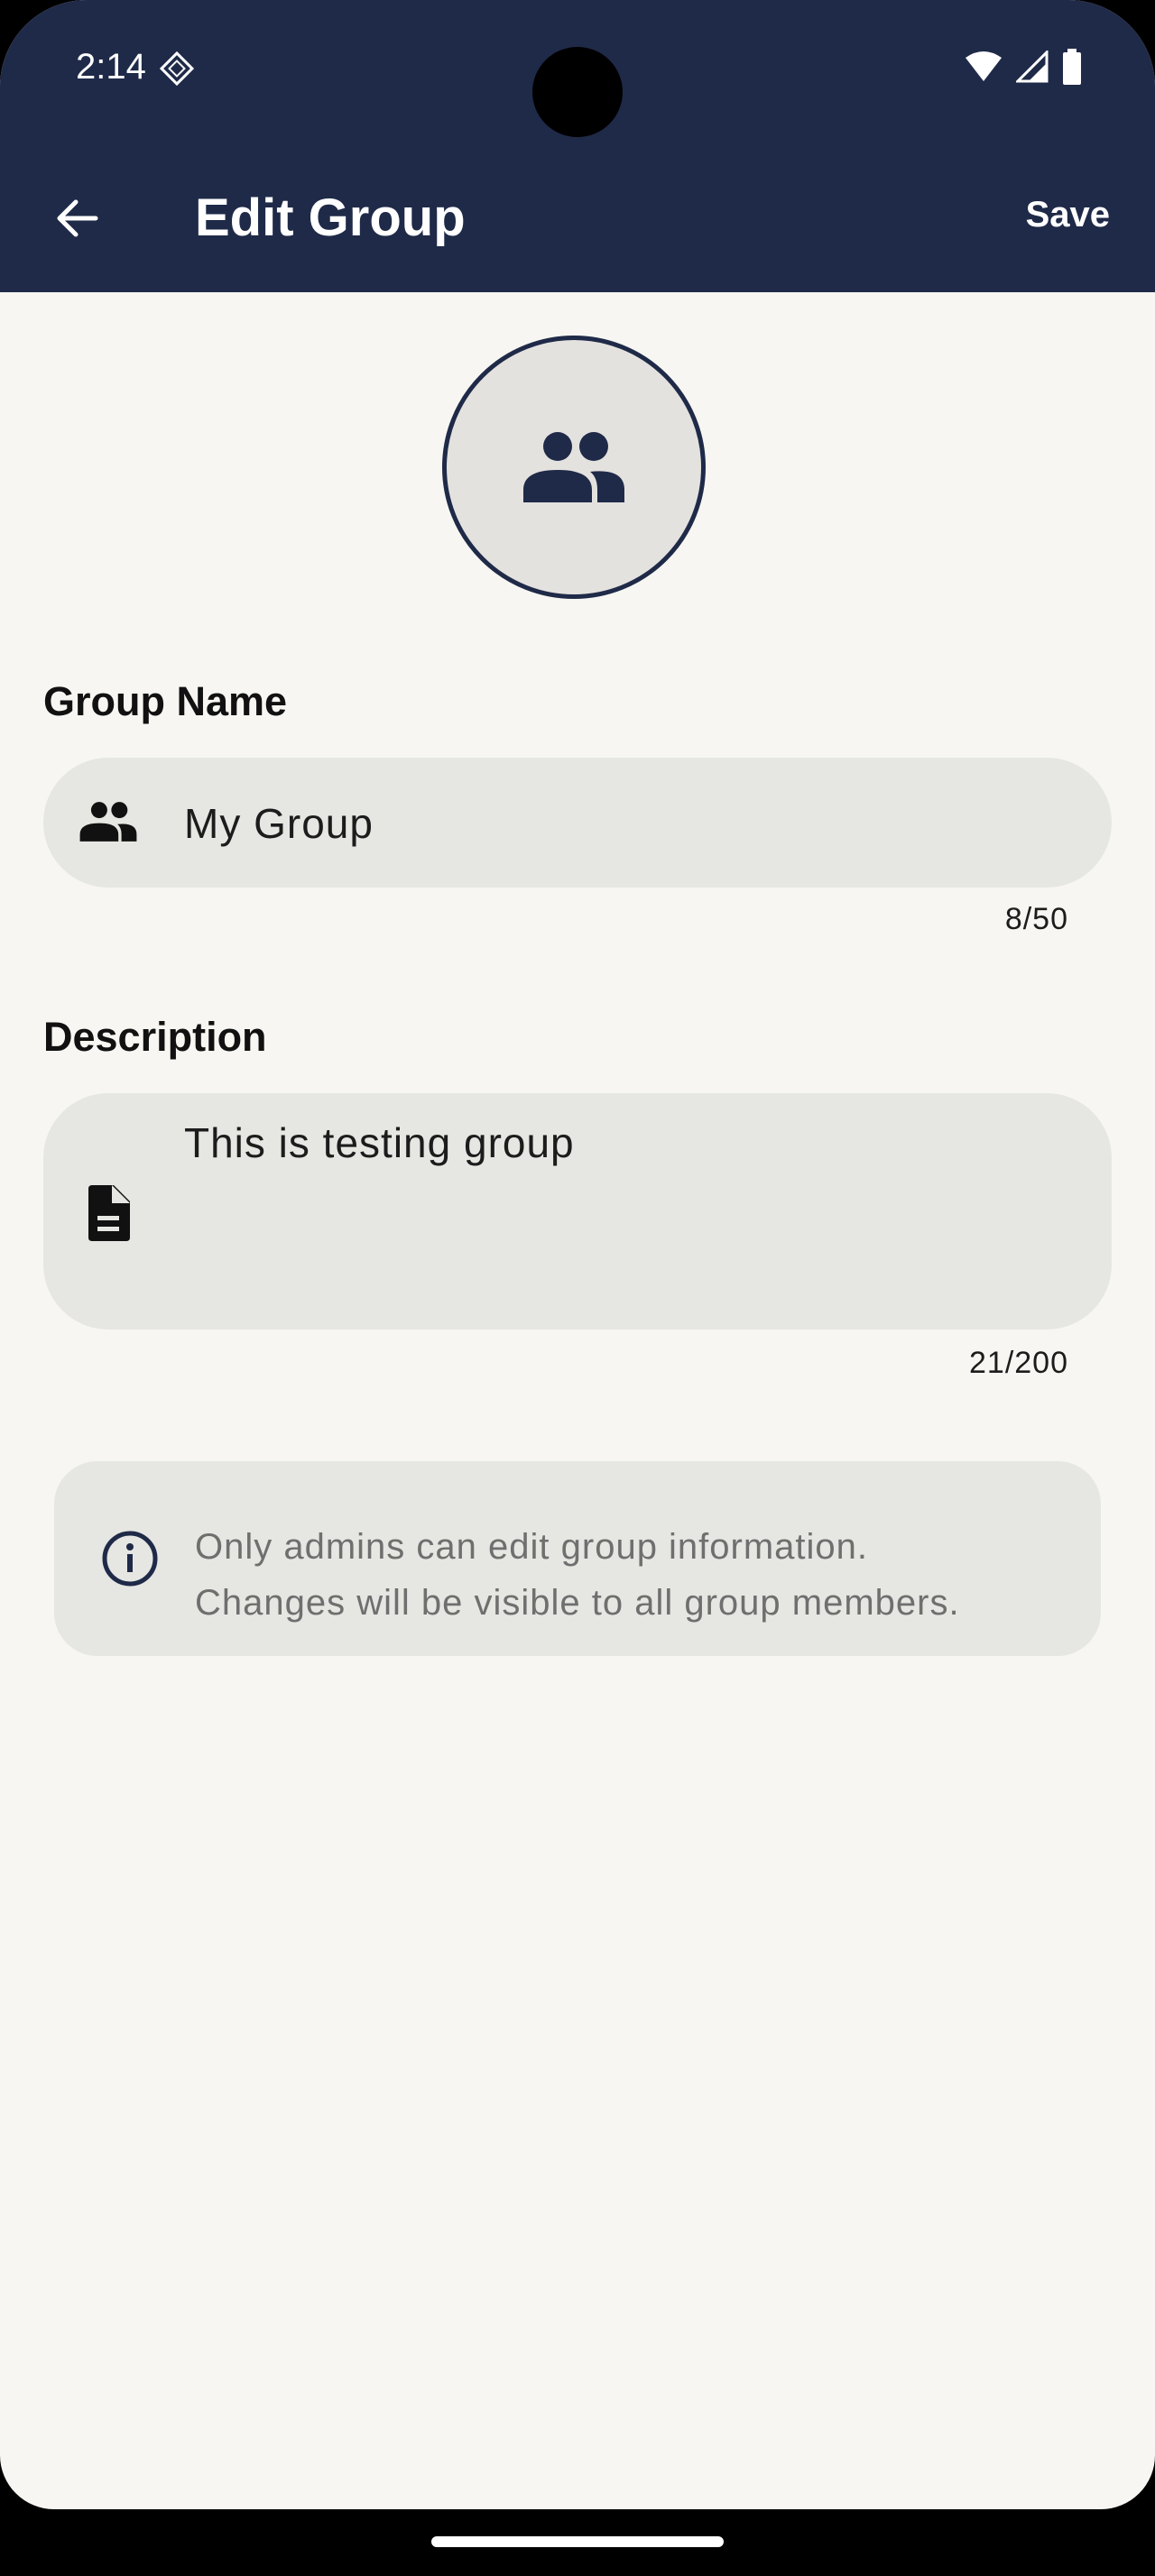 The height and width of the screenshot is (2576, 1155). What do you see at coordinates (1068, 215) in the screenshot?
I see `save-button: Save` at bounding box center [1068, 215].